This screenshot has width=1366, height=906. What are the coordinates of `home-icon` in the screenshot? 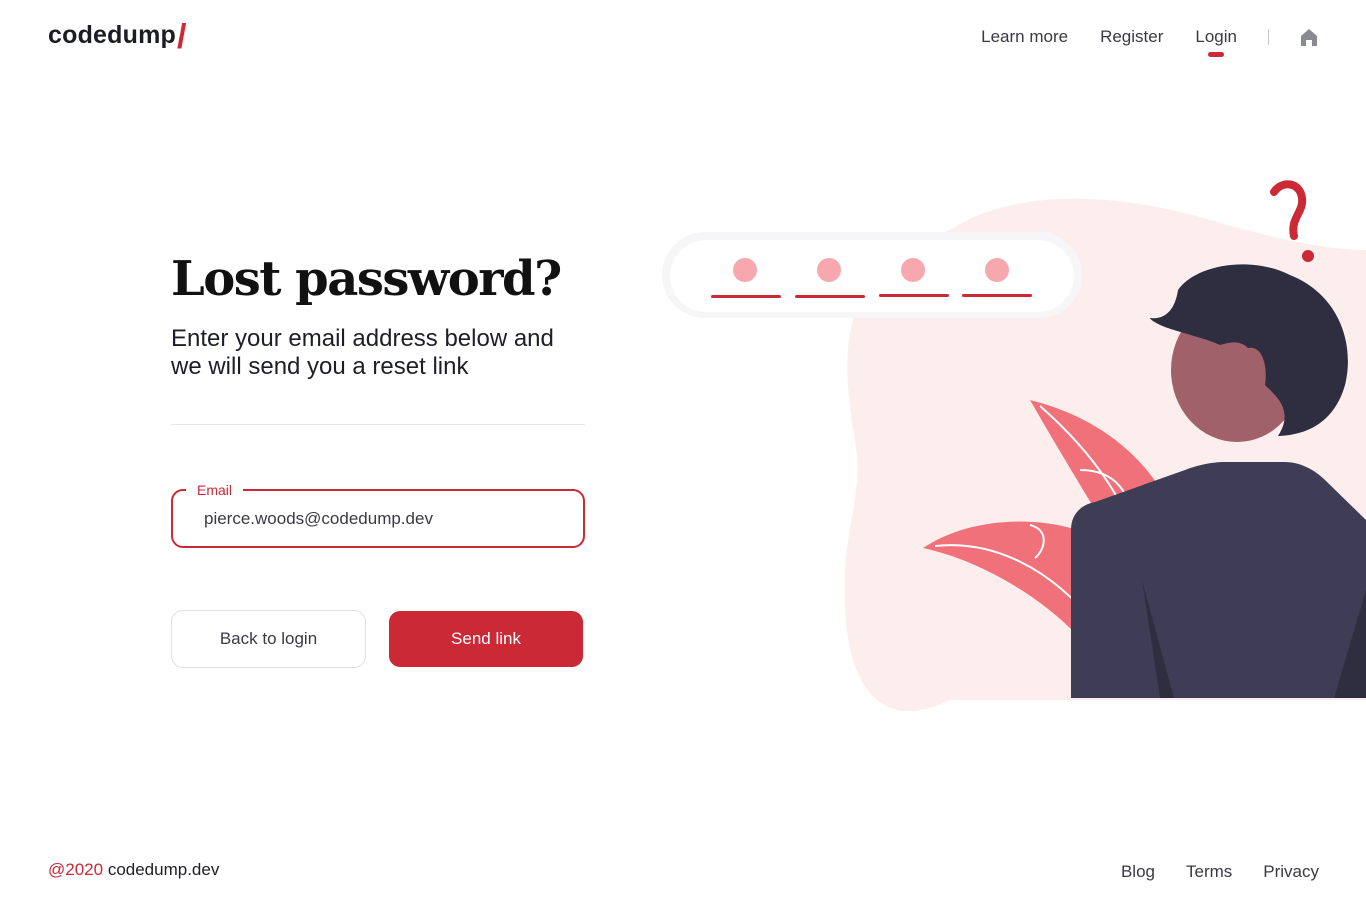 It's located at (1309, 37).